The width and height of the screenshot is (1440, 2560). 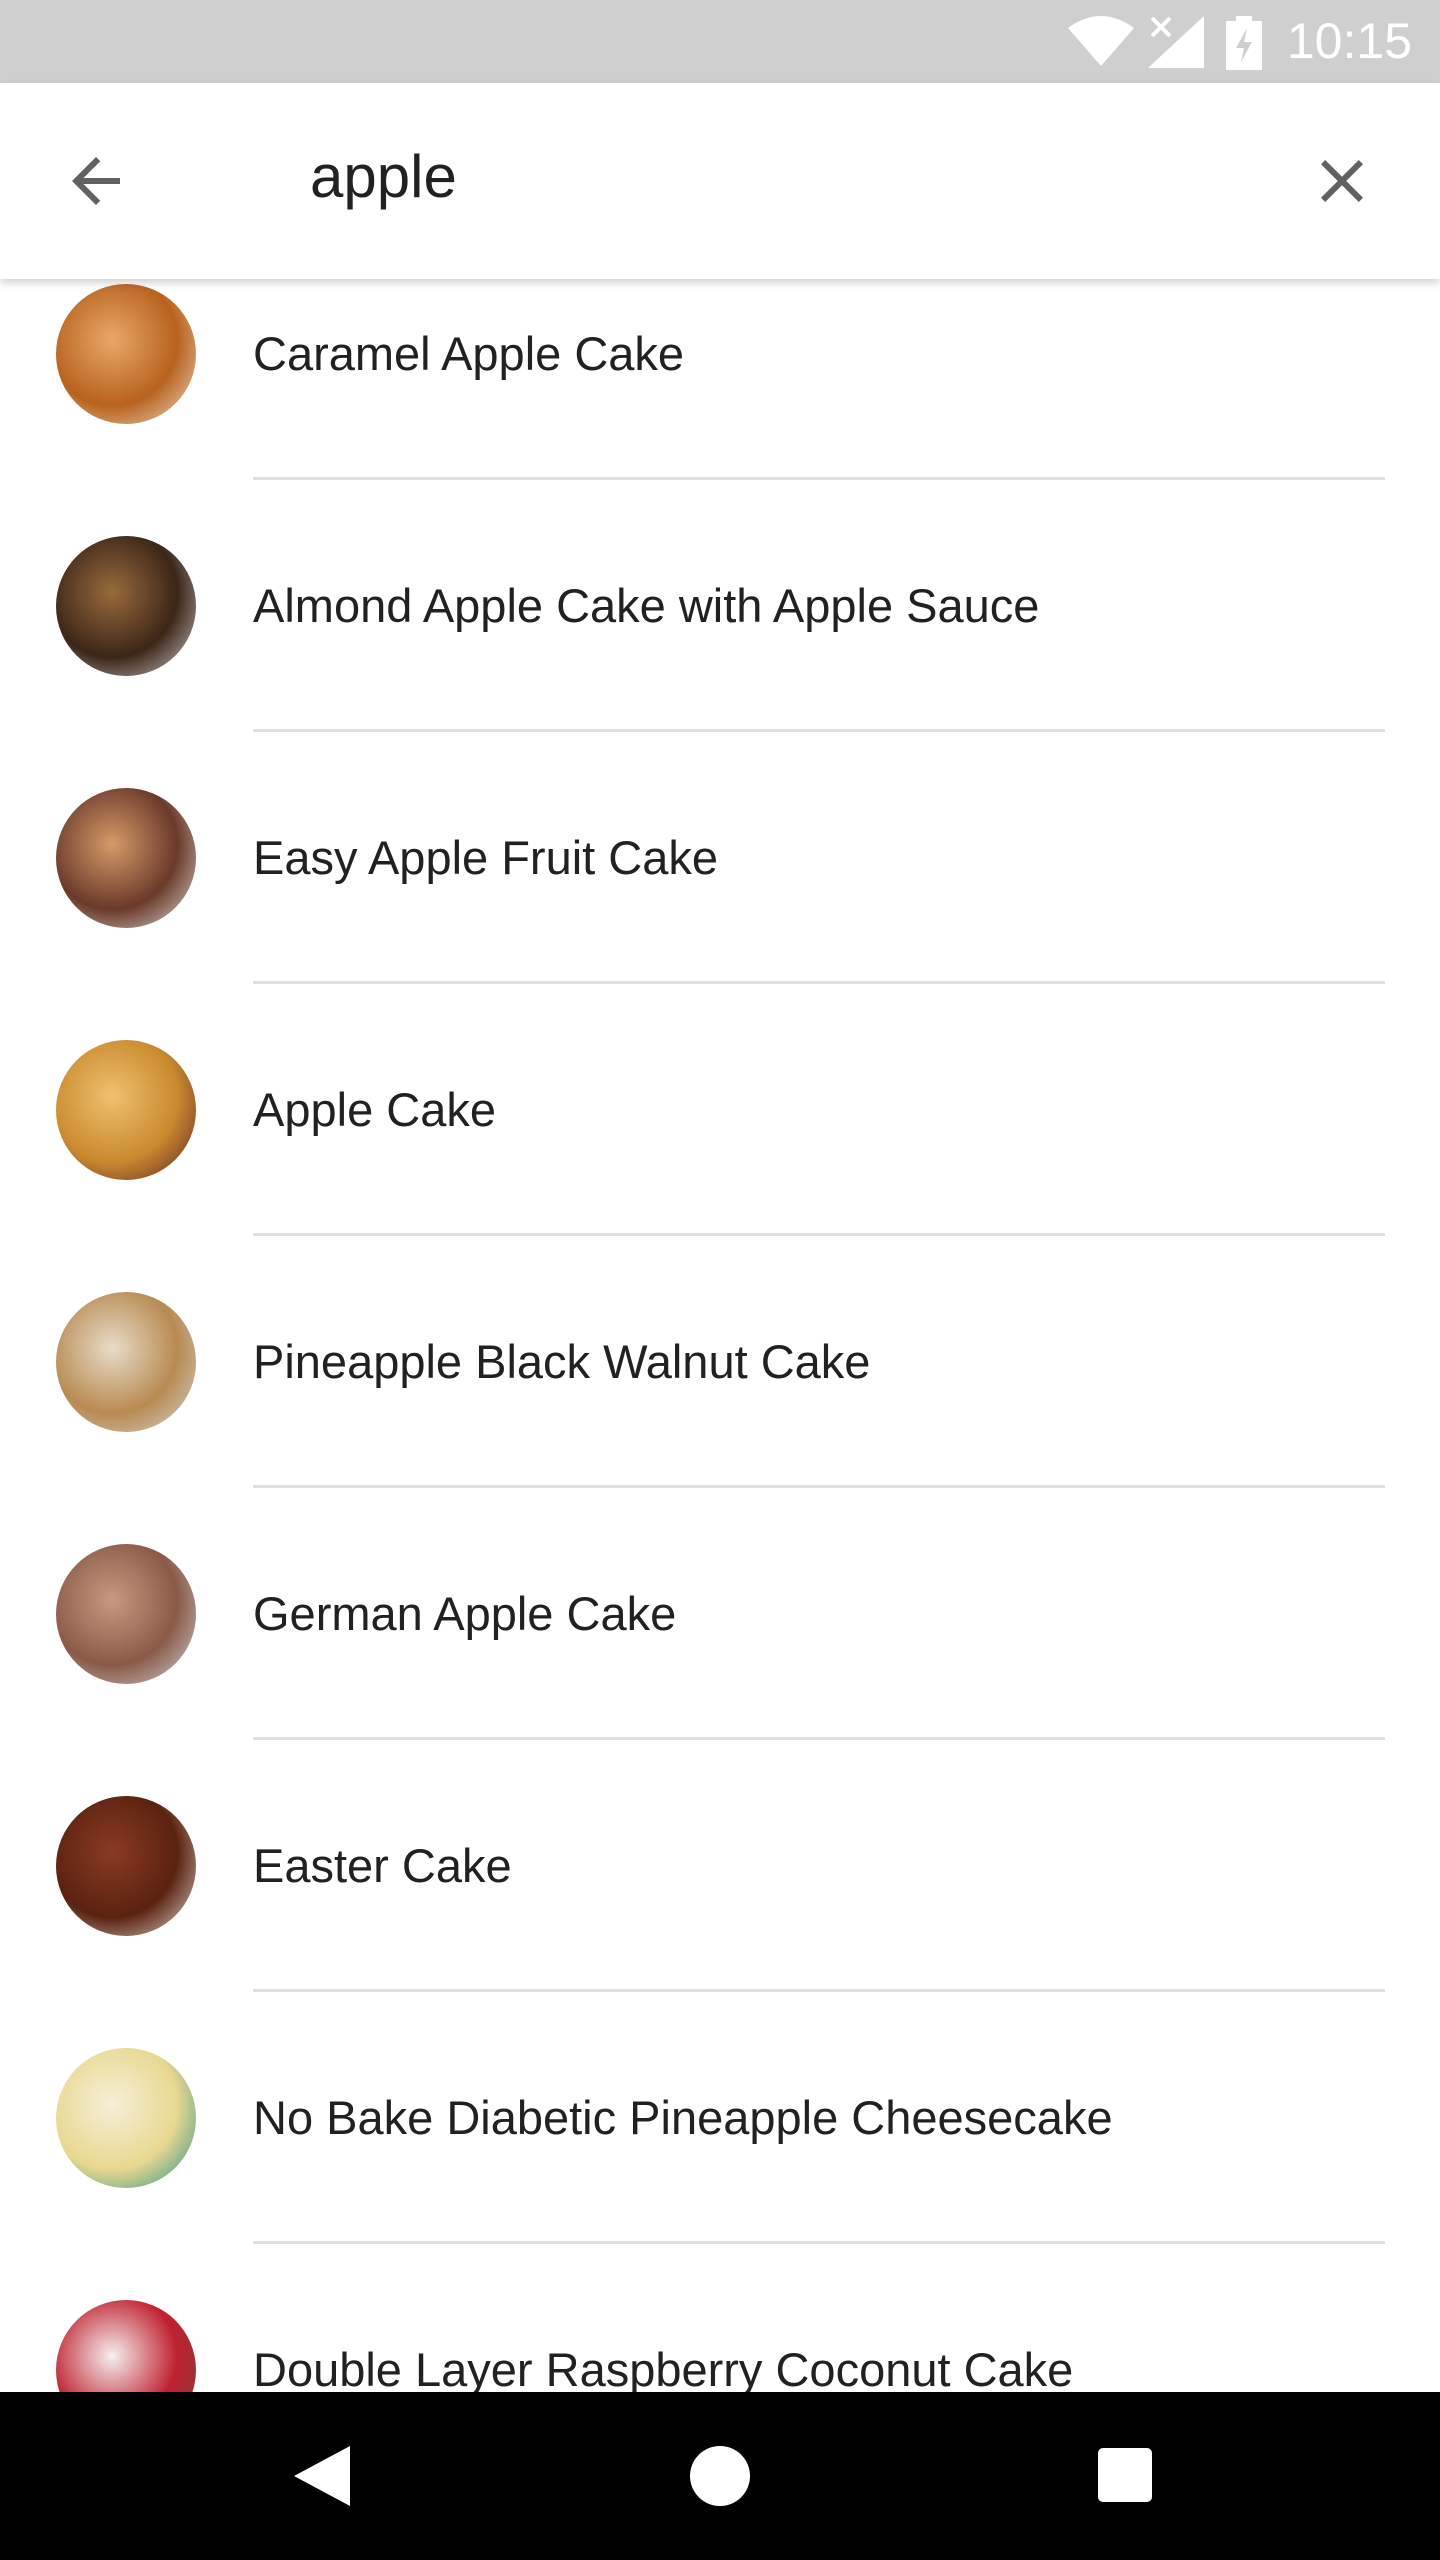 What do you see at coordinates (720, 858) in the screenshot?
I see `list-item: Easy Apple Fruit Cake` at bounding box center [720, 858].